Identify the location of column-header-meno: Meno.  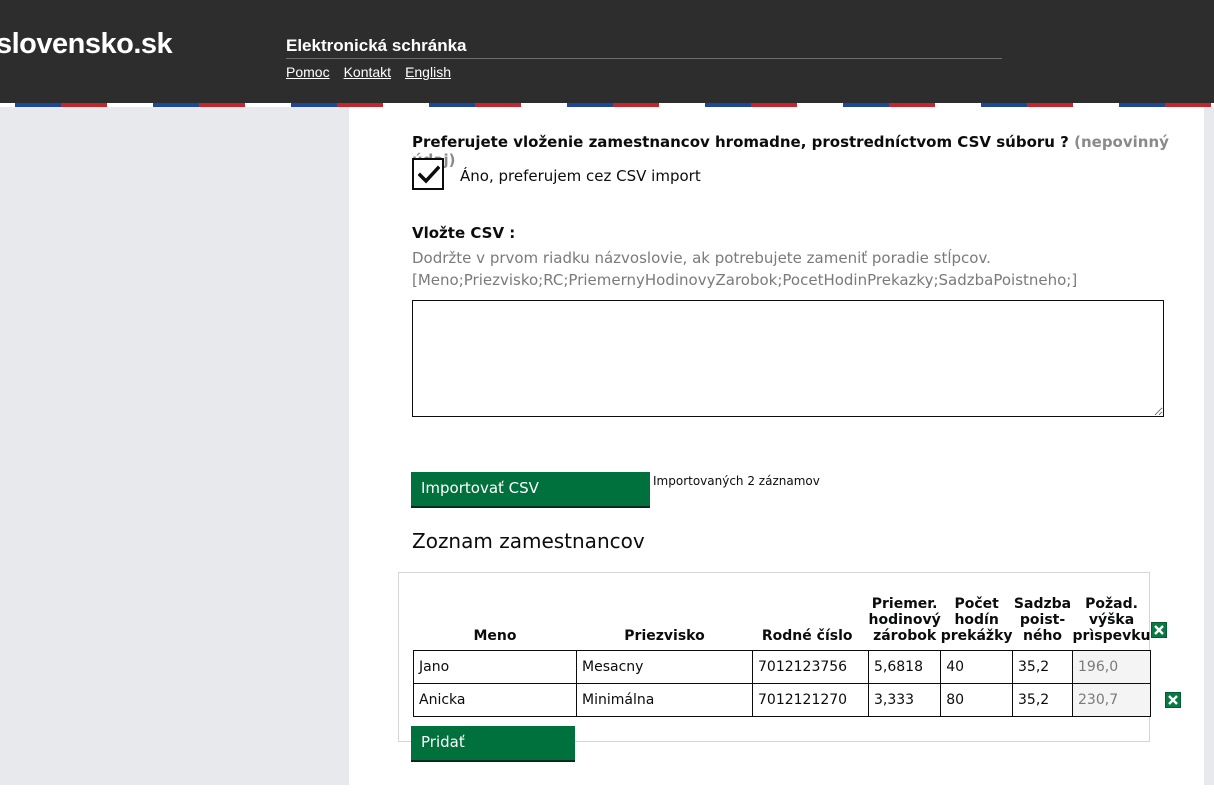
(495, 635).